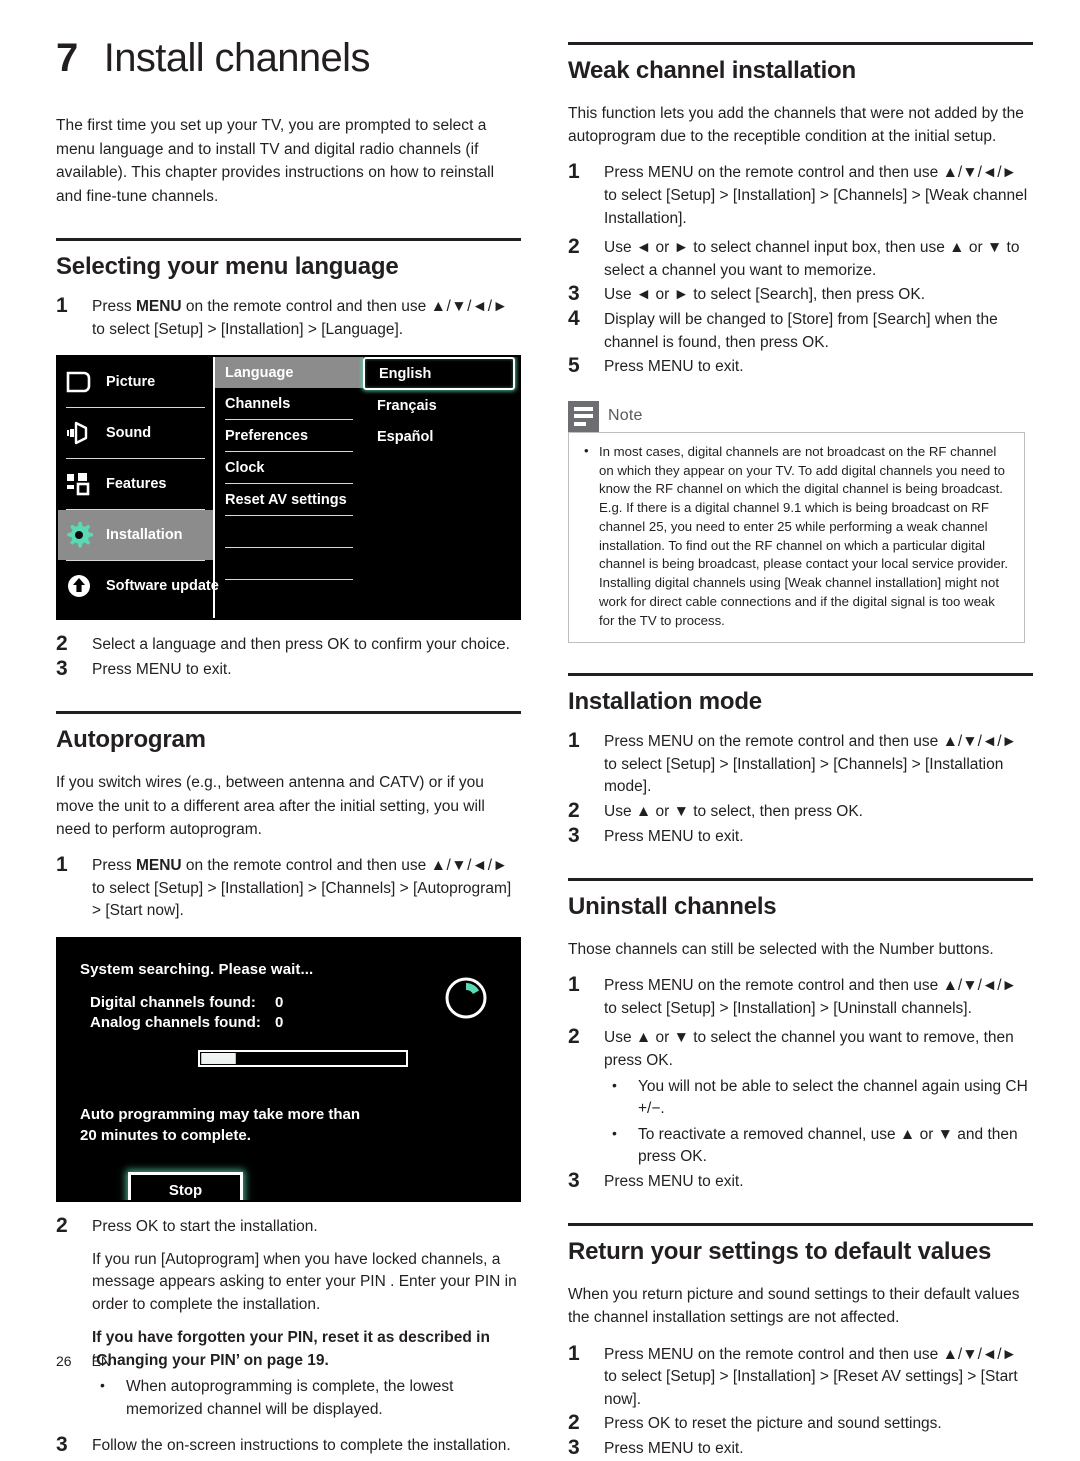 The width and height of the screenshot is (1080, 1461). I want to click on step-item: 5 Press MENU to exit., so click(800, 366).